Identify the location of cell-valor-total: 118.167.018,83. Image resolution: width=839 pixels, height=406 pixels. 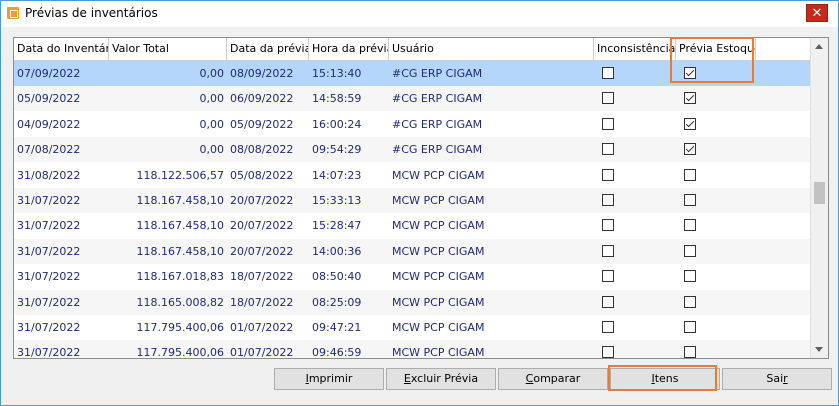
(180, 277).